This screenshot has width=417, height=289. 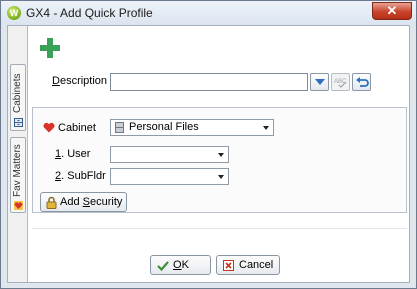 What do you see at coordinates (51, 202) in the screenshot?
I see `lock-icon` at bounding box center [51, 202].